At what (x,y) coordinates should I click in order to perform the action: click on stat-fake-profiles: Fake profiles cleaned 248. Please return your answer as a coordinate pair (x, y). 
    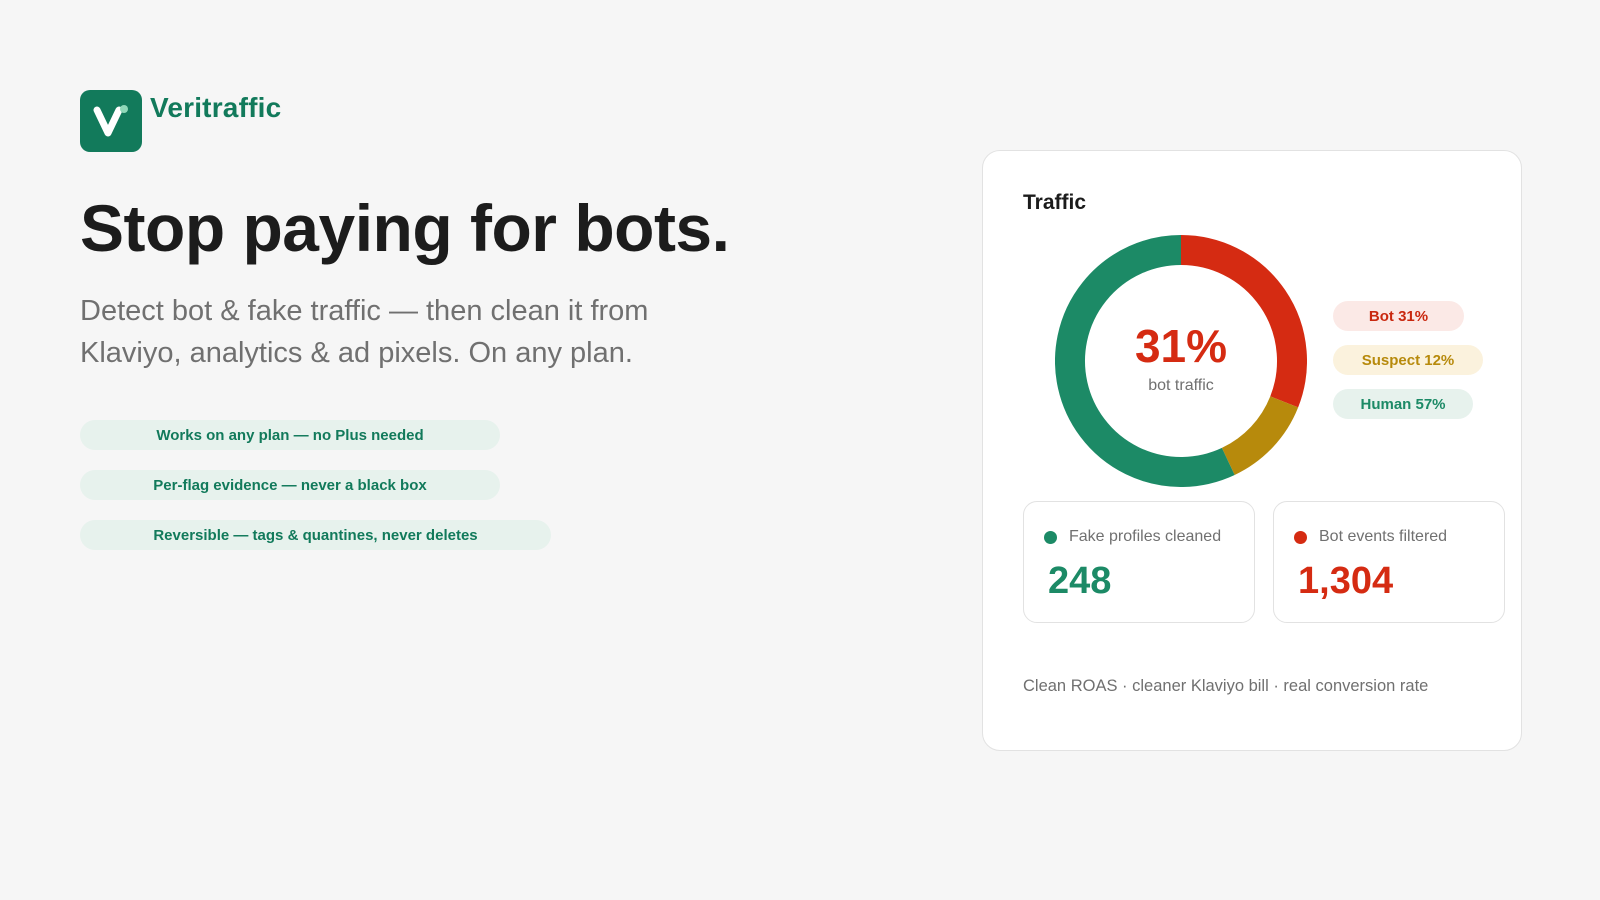
    Looking at the image, I should click on (1139, 562).